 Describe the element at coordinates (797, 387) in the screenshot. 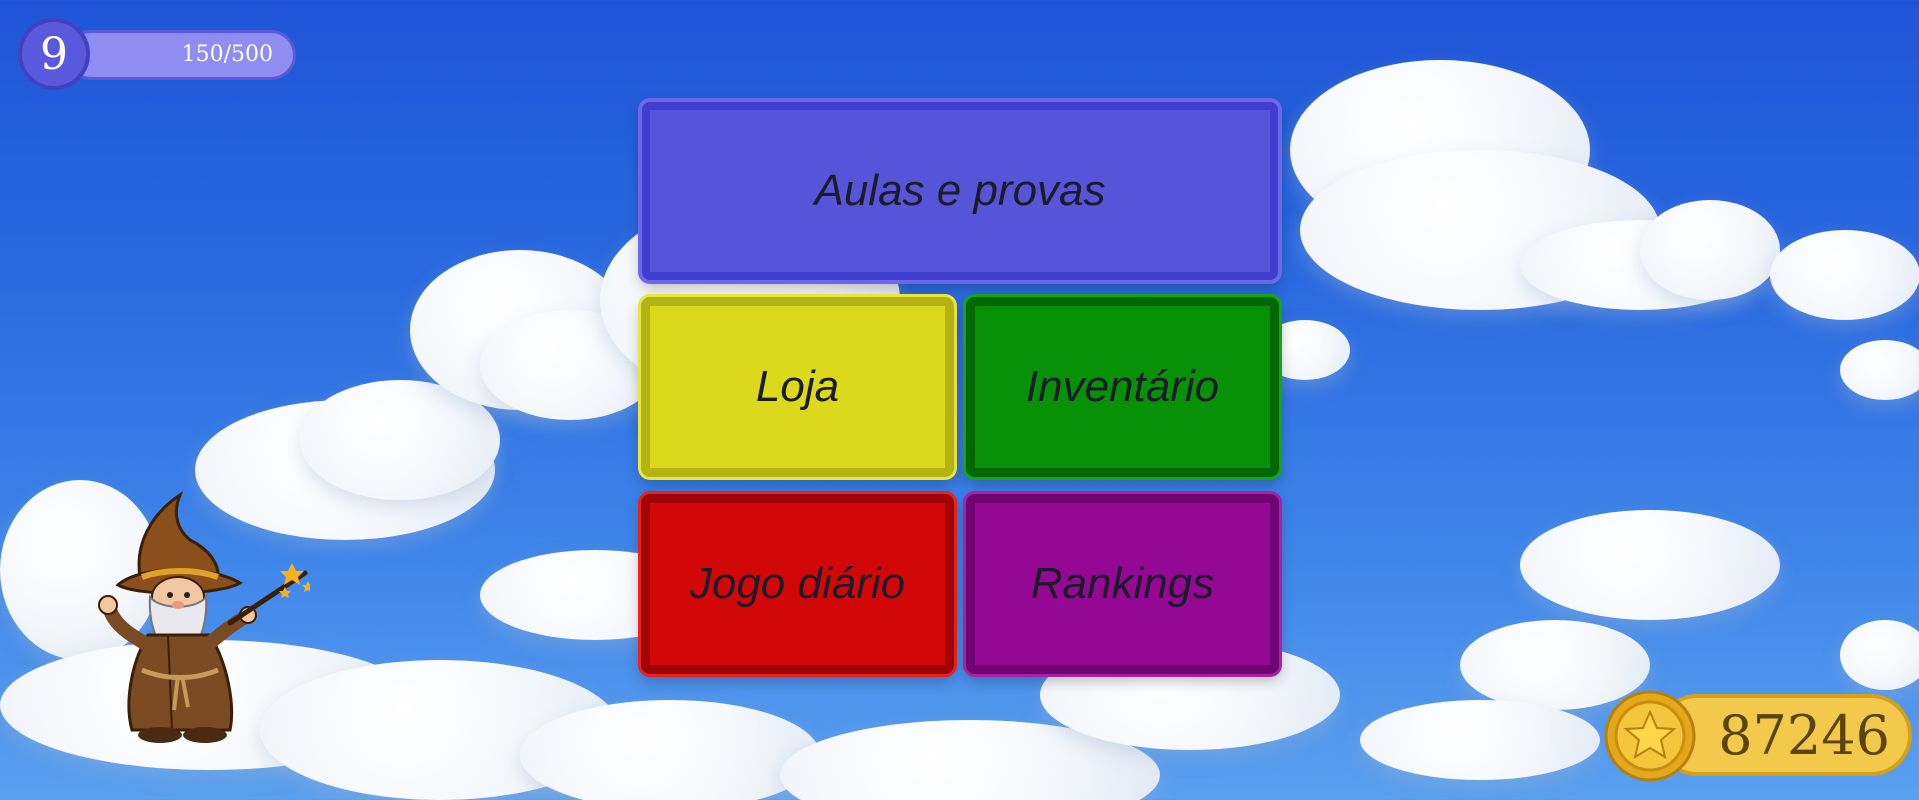

I see `loja-button: Loja` at that location.